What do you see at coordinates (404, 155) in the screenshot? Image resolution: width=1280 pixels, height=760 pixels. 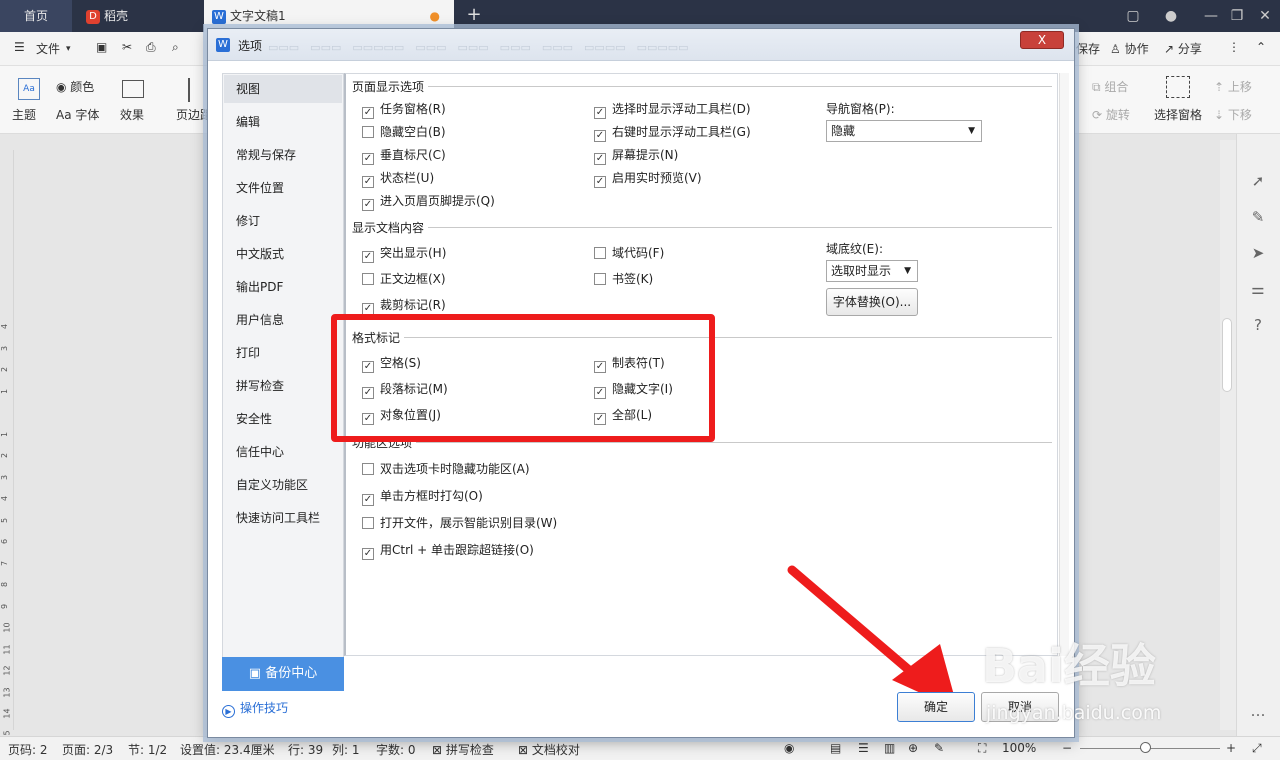 I see `checkbox-option: ✓ 垂直标尺(C)` at bounding box center [404, 155].